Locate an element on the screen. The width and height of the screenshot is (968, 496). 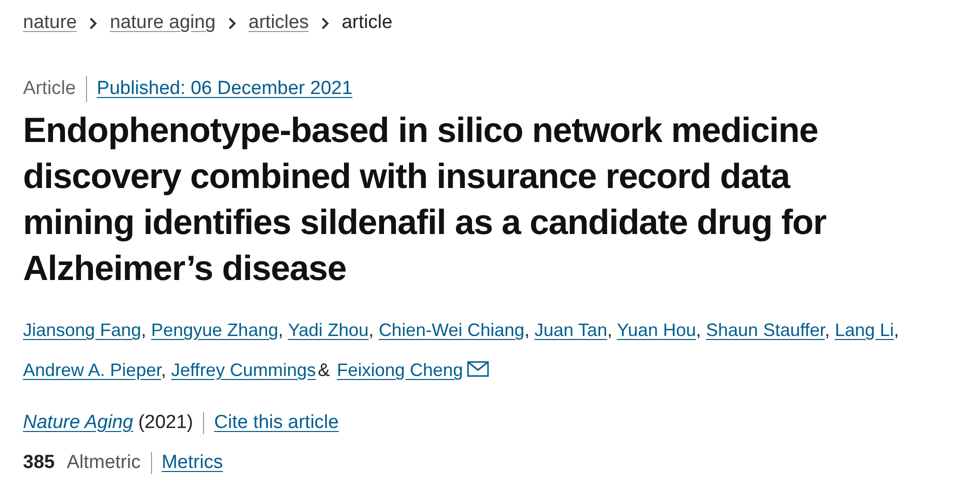
altmetric-score: 385 is located at coordinates (39, 463).